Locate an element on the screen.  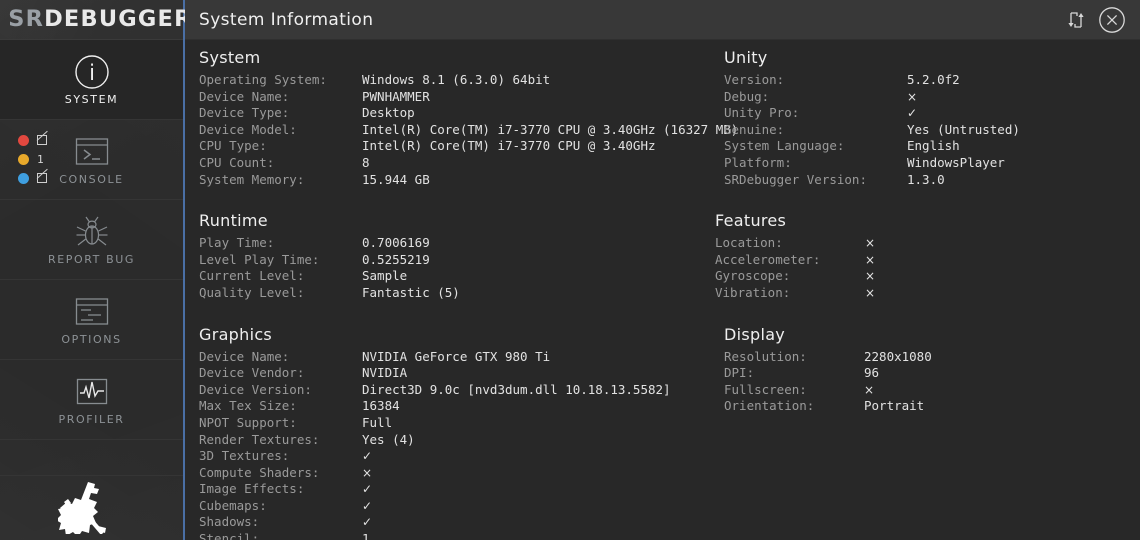
slashed-zero-glyph is located at coordinates (42, 139).